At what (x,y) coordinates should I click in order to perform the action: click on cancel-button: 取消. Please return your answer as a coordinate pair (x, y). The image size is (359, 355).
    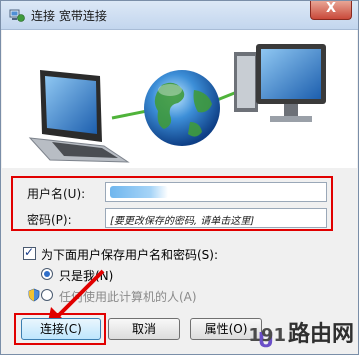
    Looking at the image, I should click on (144, 329).